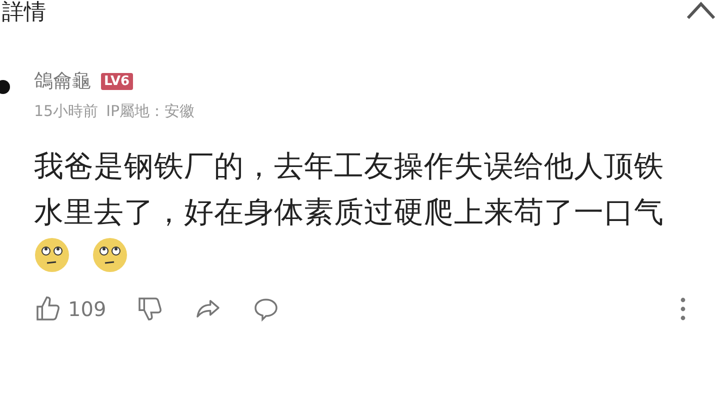 The height and width of the screenshot is (405, 720). What do you see at coordinates (150, 309) in the screenshot?
I see `dislike-icon` at bounding box center [150, 309].